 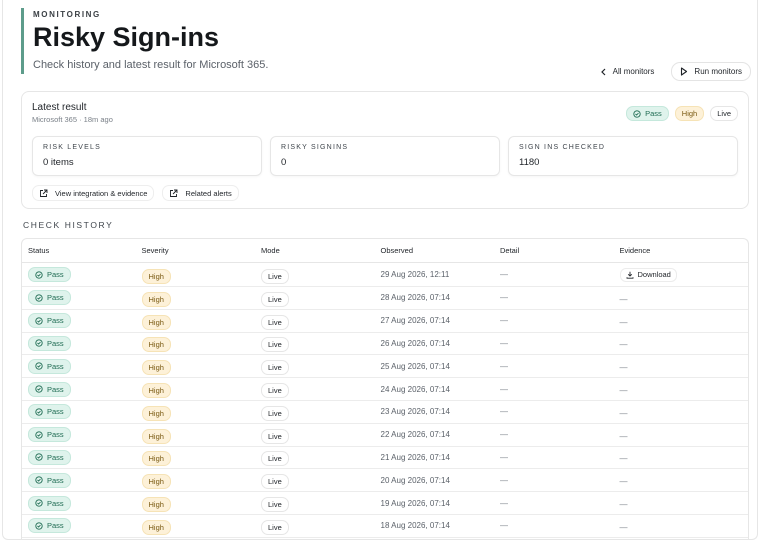 I want to click on cell-observed: 22 Aug 2026, 07:14, so click(x=415, y=435).